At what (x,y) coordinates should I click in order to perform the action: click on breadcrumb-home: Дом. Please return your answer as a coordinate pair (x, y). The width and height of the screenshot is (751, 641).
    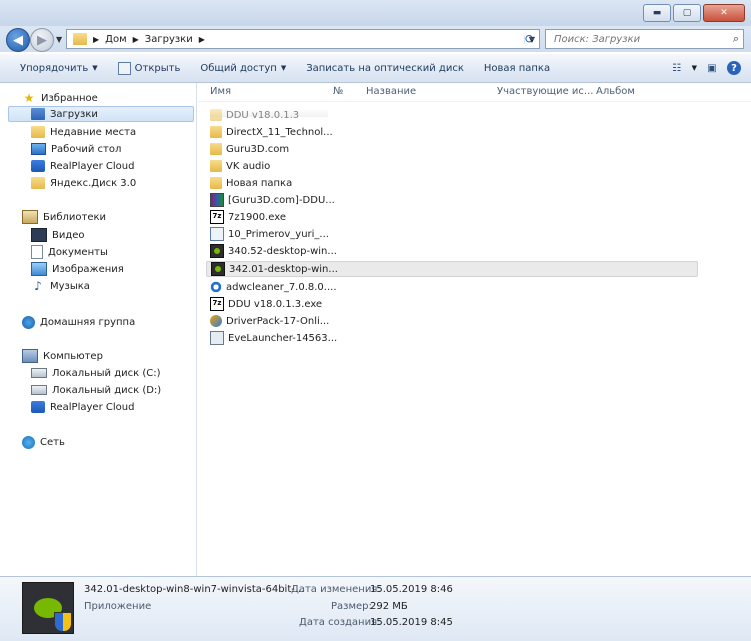
    Looking at the image, I should click on (115, 39).